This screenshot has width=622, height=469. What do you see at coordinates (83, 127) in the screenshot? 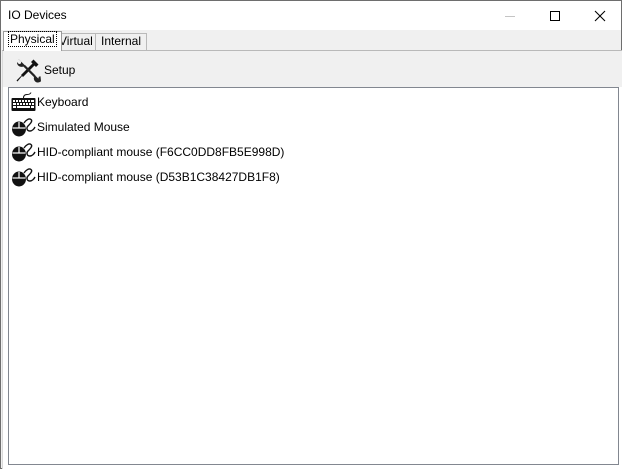
I see `device-label: Simulated Mouse` at bounding box center [83, 127].